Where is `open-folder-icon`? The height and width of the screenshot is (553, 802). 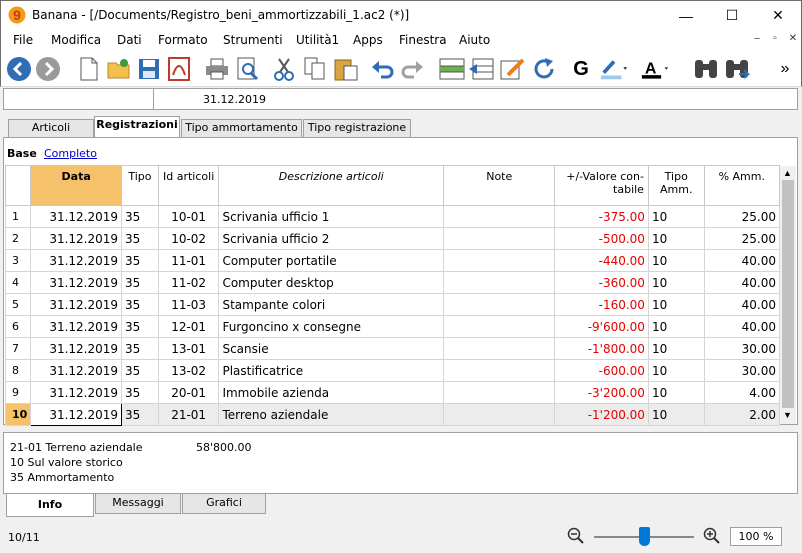
open-folder-icon is located at coordinates (119, 69).